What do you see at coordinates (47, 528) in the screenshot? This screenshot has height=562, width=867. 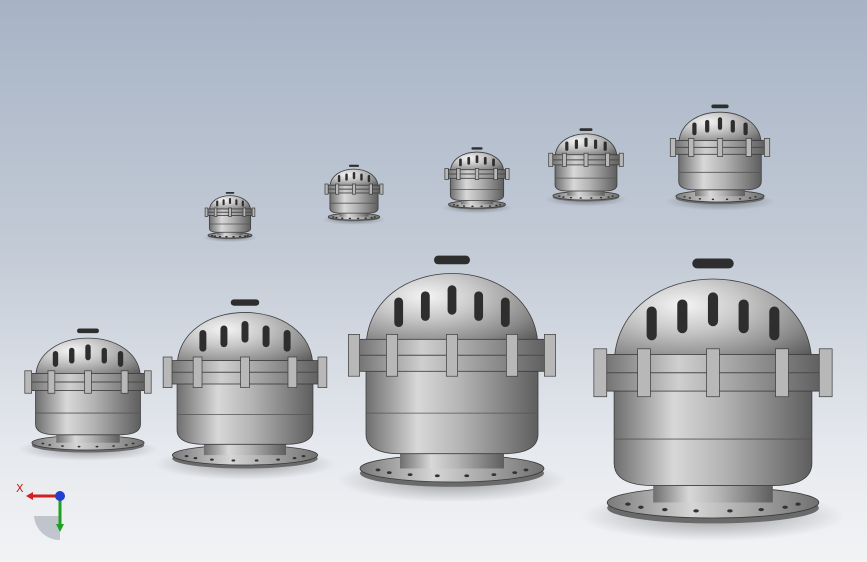 I see `triad-plane` at bounding box center [47, 528].